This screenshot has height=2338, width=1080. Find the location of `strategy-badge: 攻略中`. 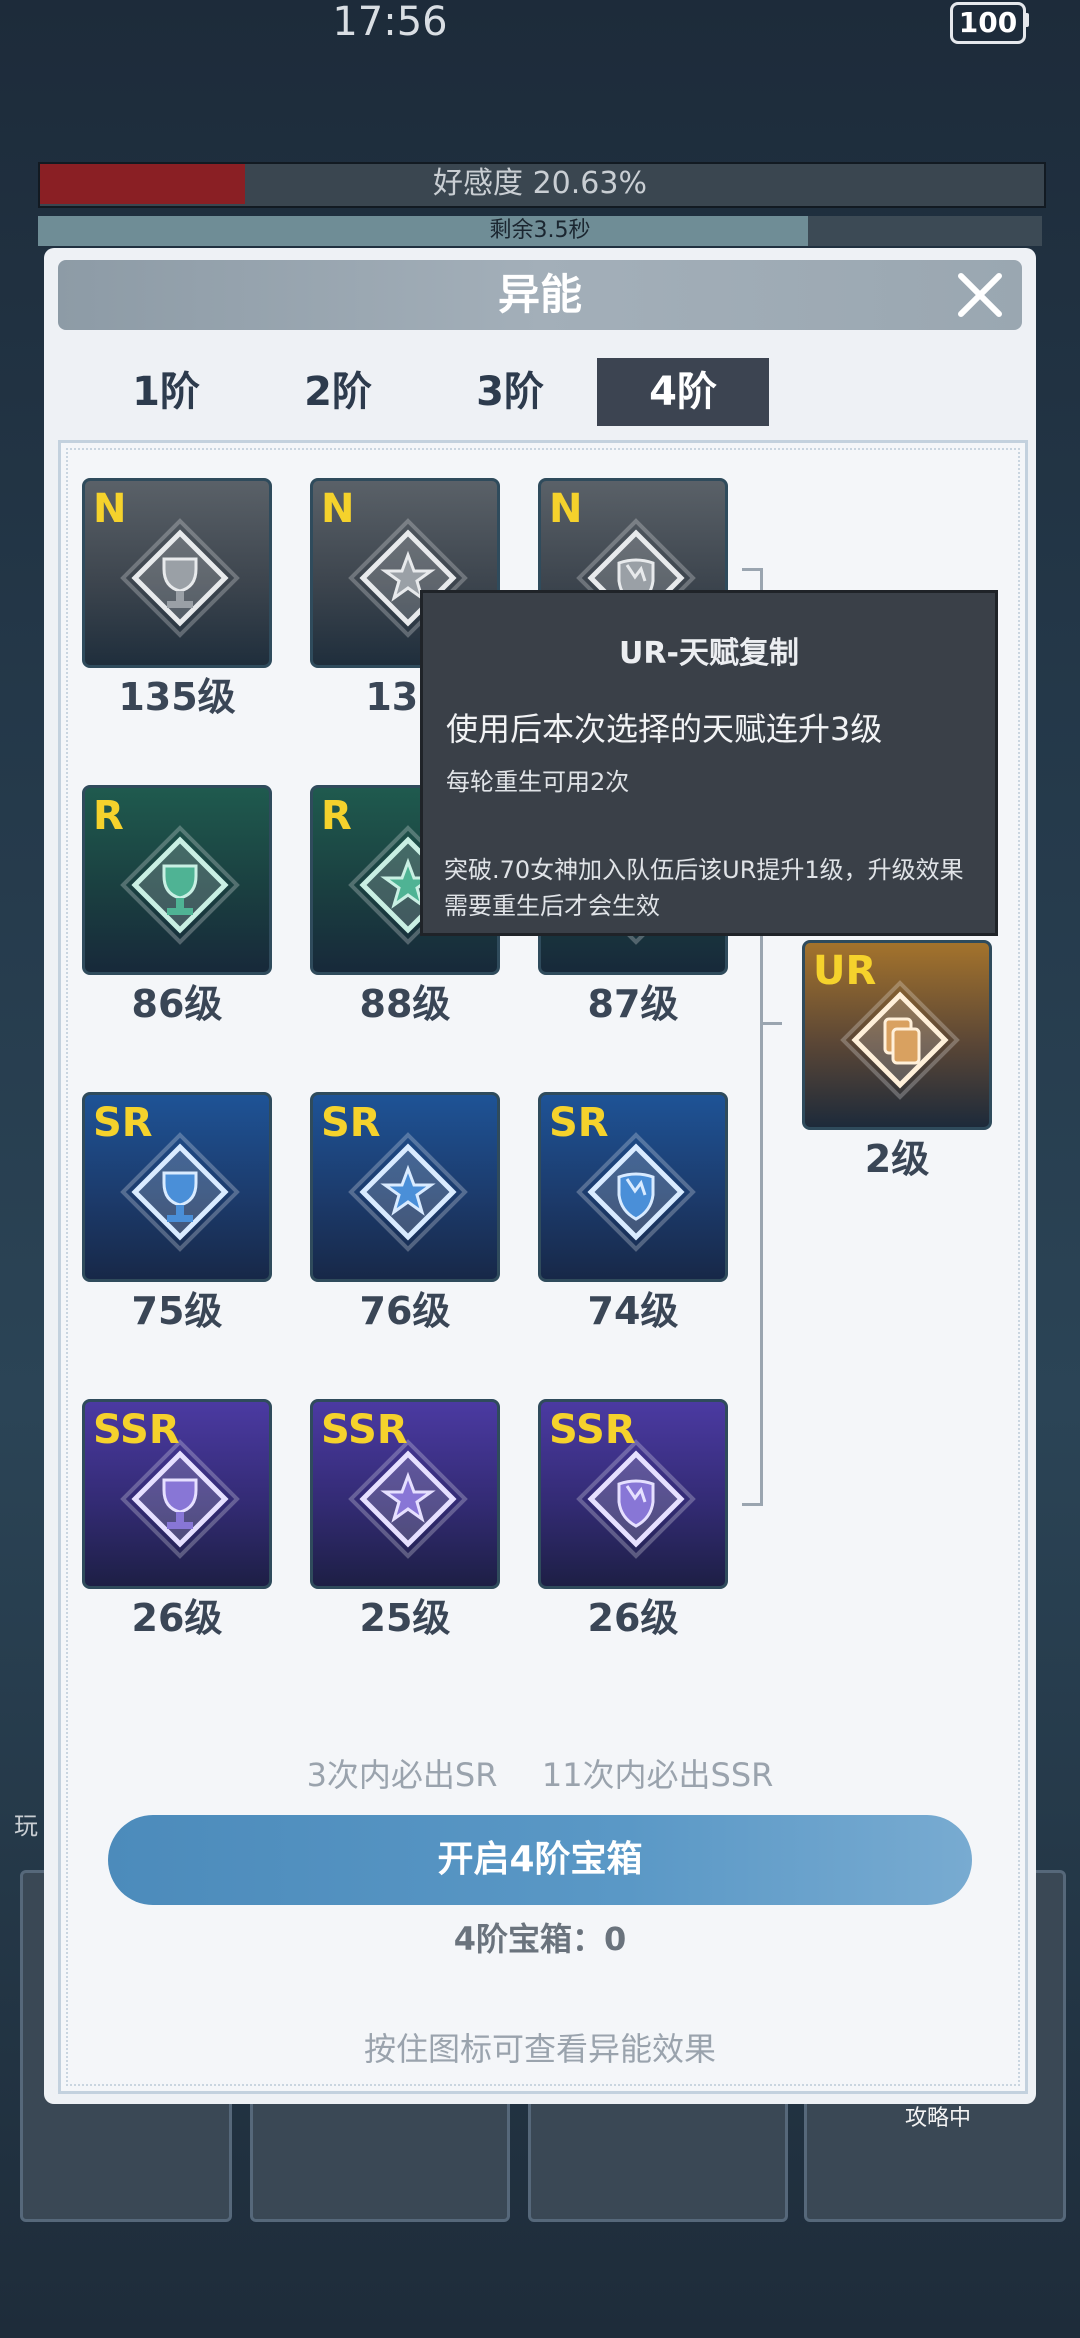

strategy-badge: 攻略中 is located at coordinates (937, 2118).